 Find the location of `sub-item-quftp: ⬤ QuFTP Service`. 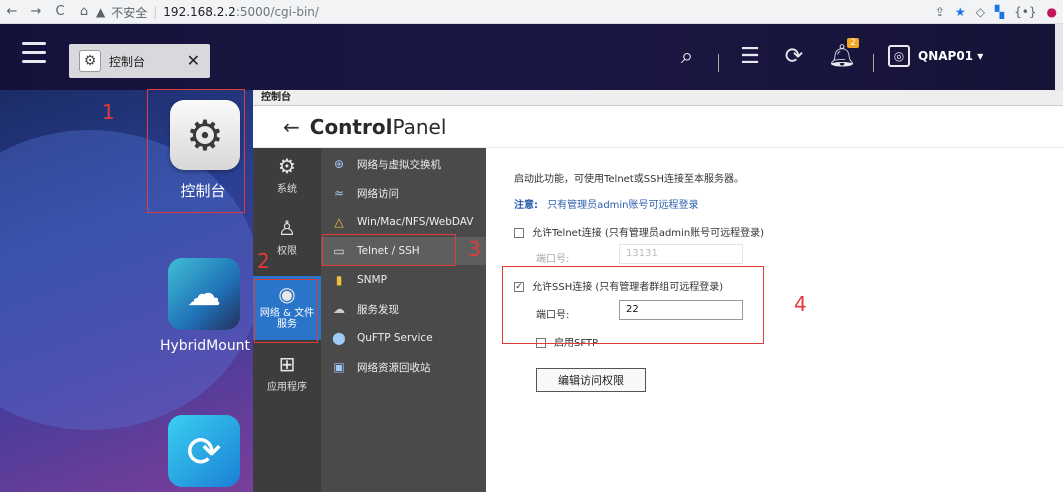

sub-item-quftp: ⬤ QuFTP Service is located at coordinates (403, 338).